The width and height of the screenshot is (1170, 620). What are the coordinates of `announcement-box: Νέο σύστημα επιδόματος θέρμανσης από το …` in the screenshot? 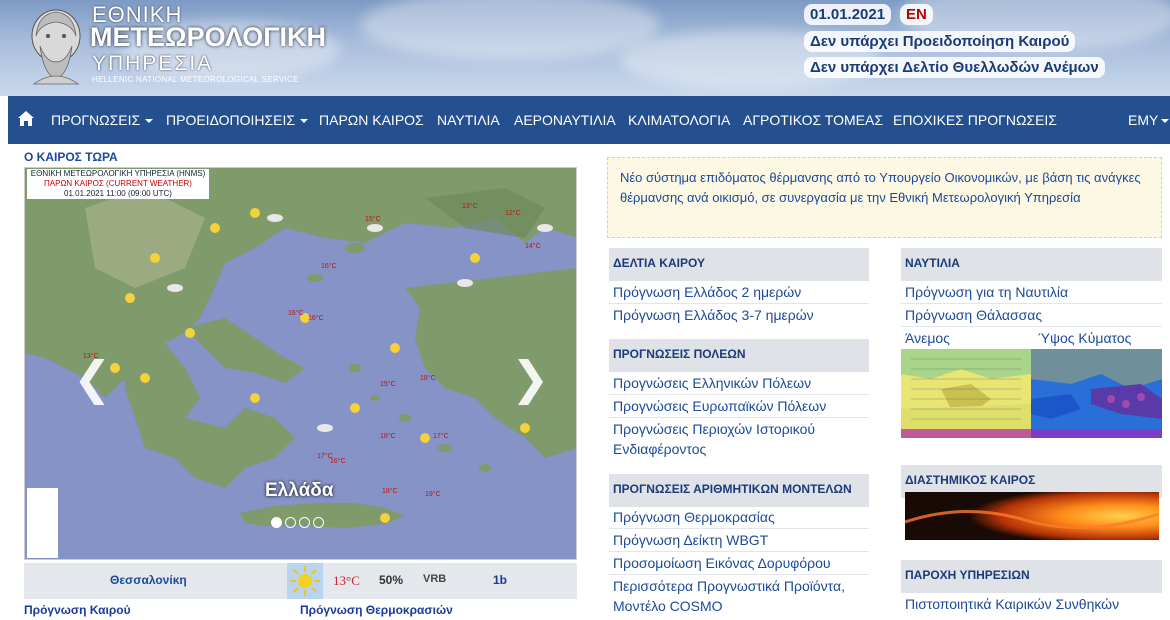 It's located at (884, 197).